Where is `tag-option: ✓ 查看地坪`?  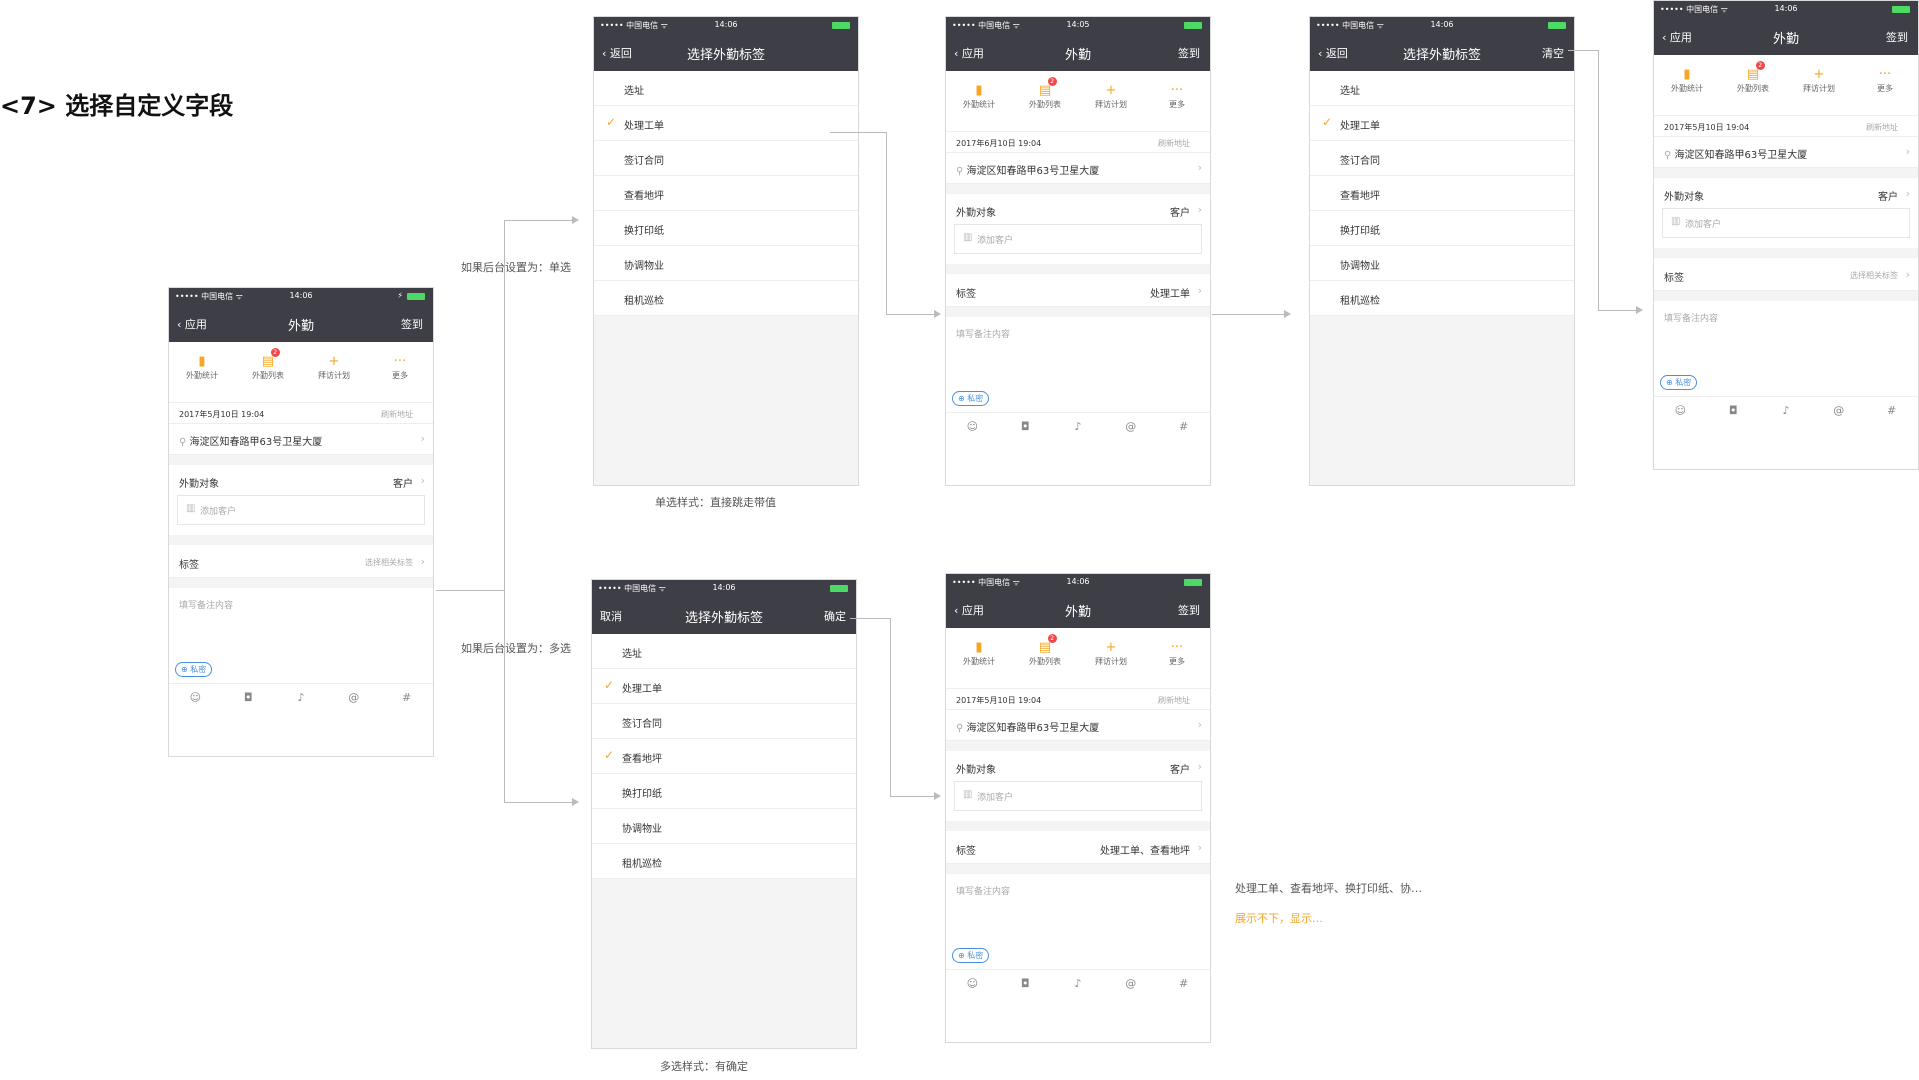
tag-option: ✓ 查看地坪 is located at coordinates (724, 756).